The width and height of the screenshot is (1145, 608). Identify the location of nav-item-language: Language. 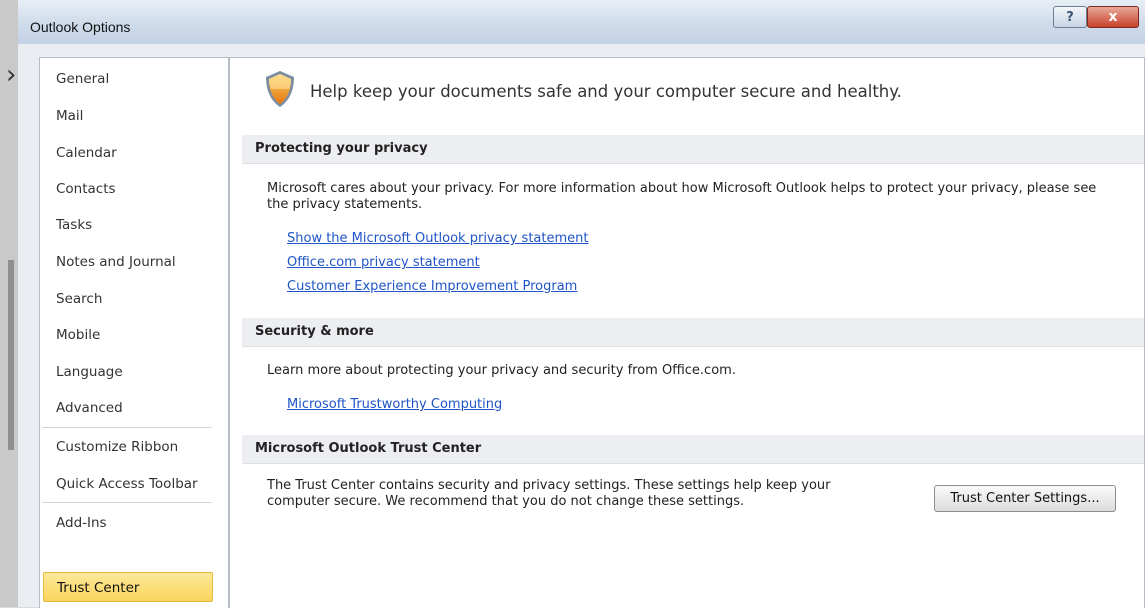
(128, 372).